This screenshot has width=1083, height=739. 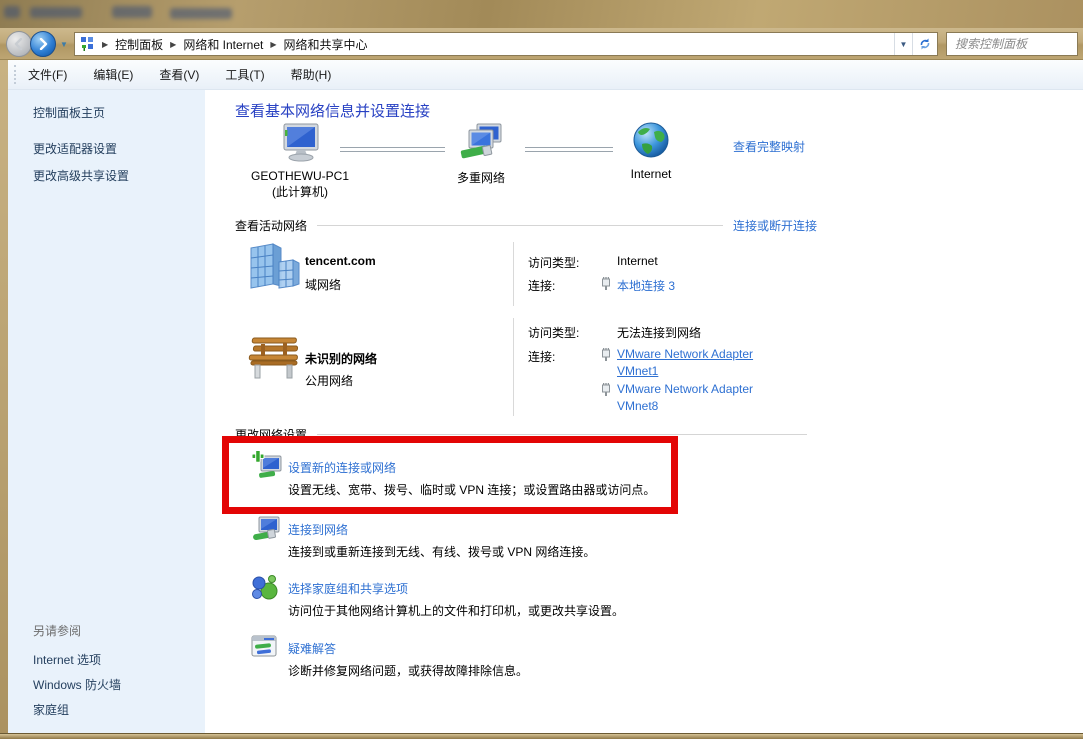 I want to click on map-node-multiple-networks: 多重网络, so click(x=481, y=154).